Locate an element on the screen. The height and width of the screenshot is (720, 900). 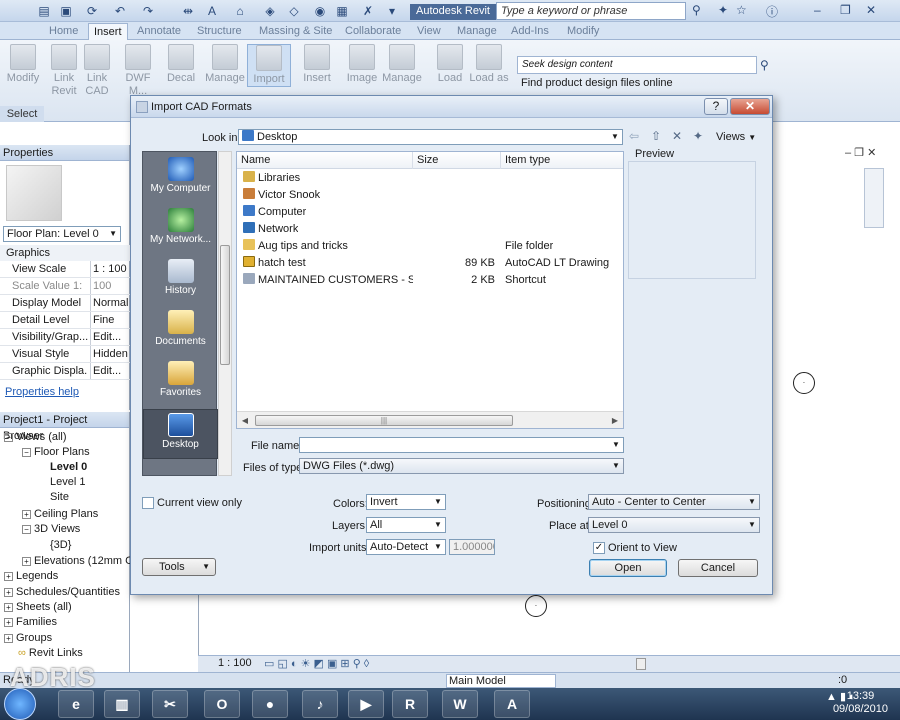
seek-link: Find product design files online is located at coordinates (597, 83).